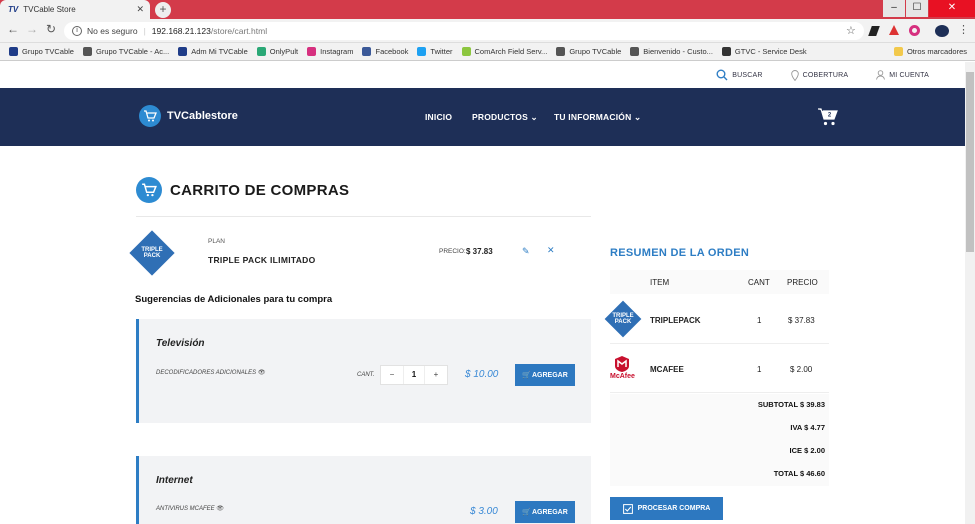 The width and height of the screenshot is (975, 524). I want to click on triplepack-logo-text: TRIPLE PACK, so click(623, 319).